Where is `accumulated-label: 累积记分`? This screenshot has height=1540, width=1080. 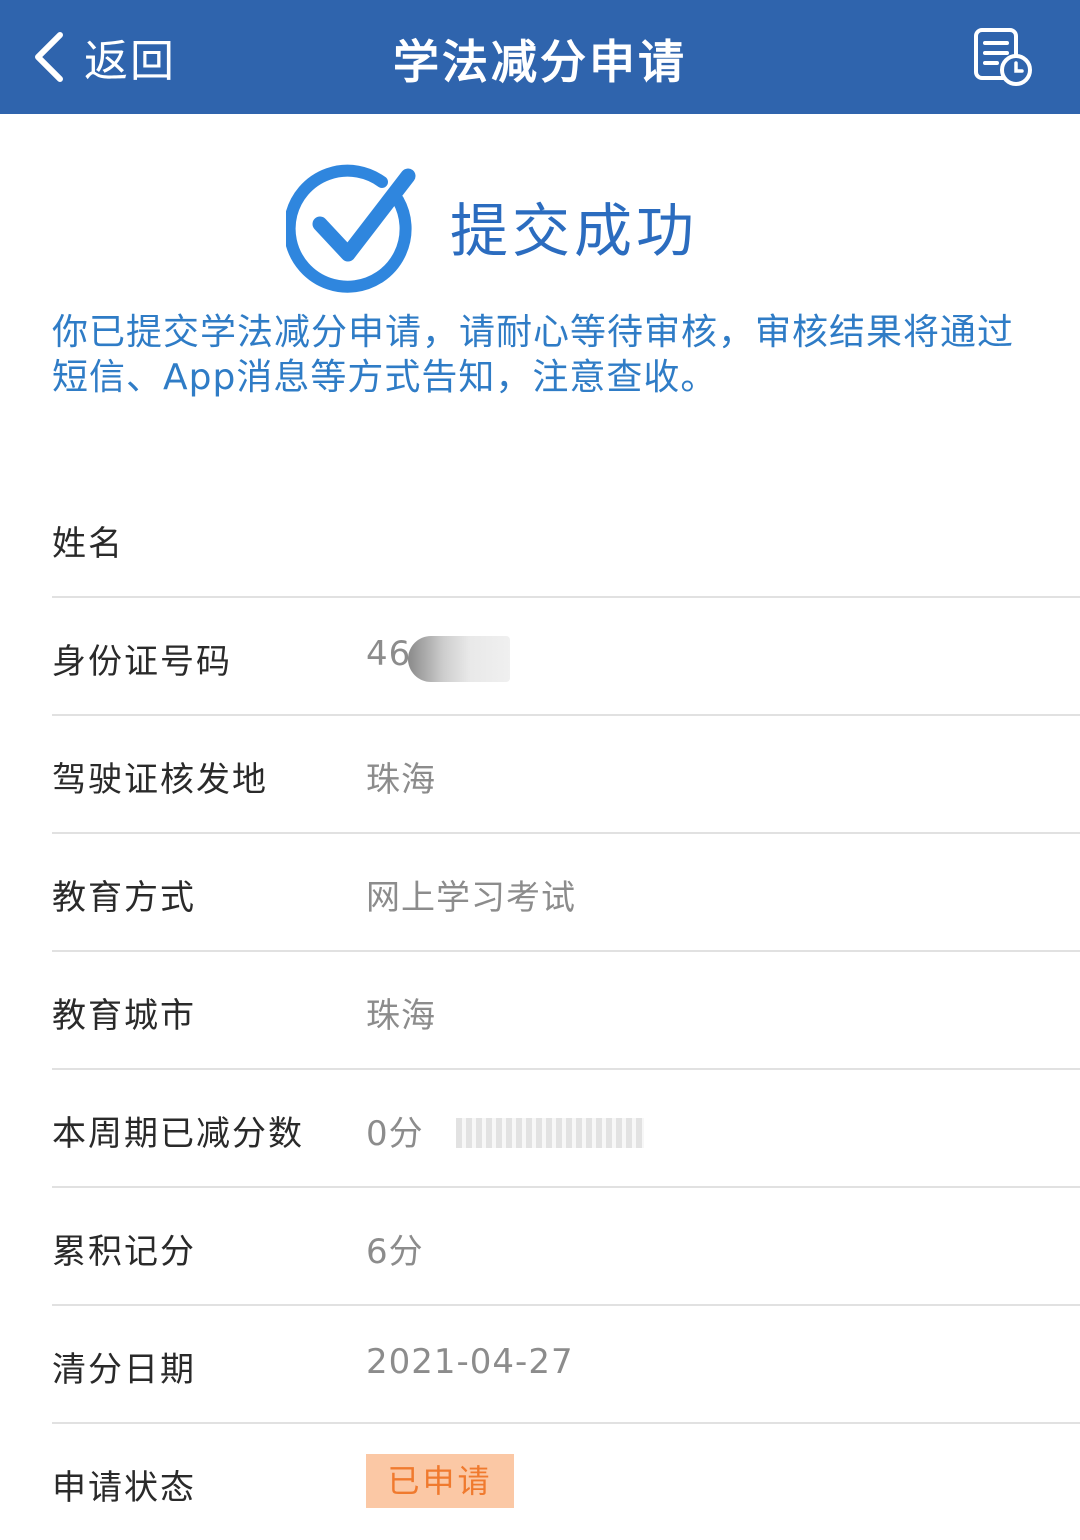
accumulated-label: 累积记分 is located at coordinates (124, 1252).